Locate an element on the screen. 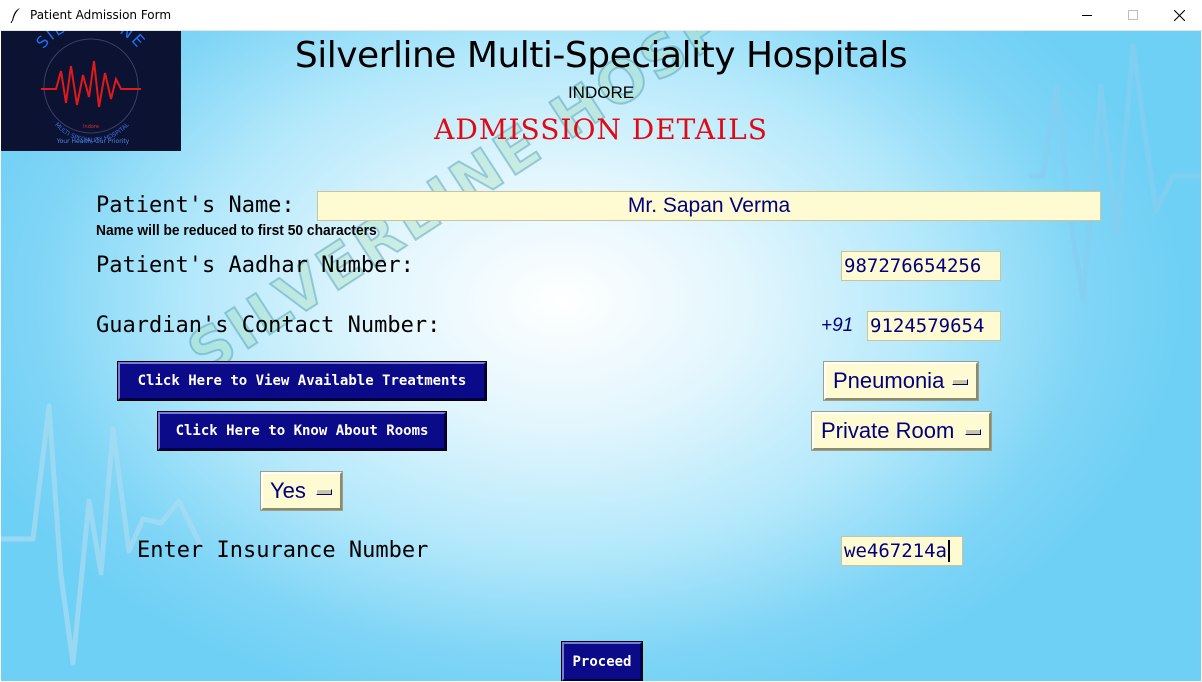 The image size is (1202, 682). insurance-number-label: Enter Insurance Number is located at coordinates (283, 550).